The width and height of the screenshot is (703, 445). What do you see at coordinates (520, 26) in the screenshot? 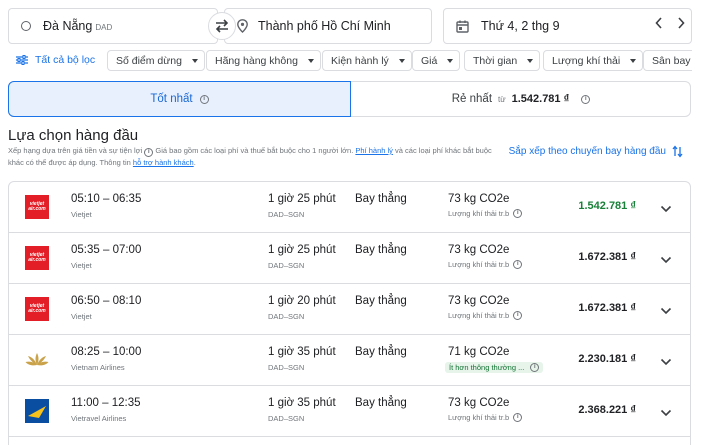
I see `date-value: Thứ 4, 2 thg 9` at bounding box center [520, 26].